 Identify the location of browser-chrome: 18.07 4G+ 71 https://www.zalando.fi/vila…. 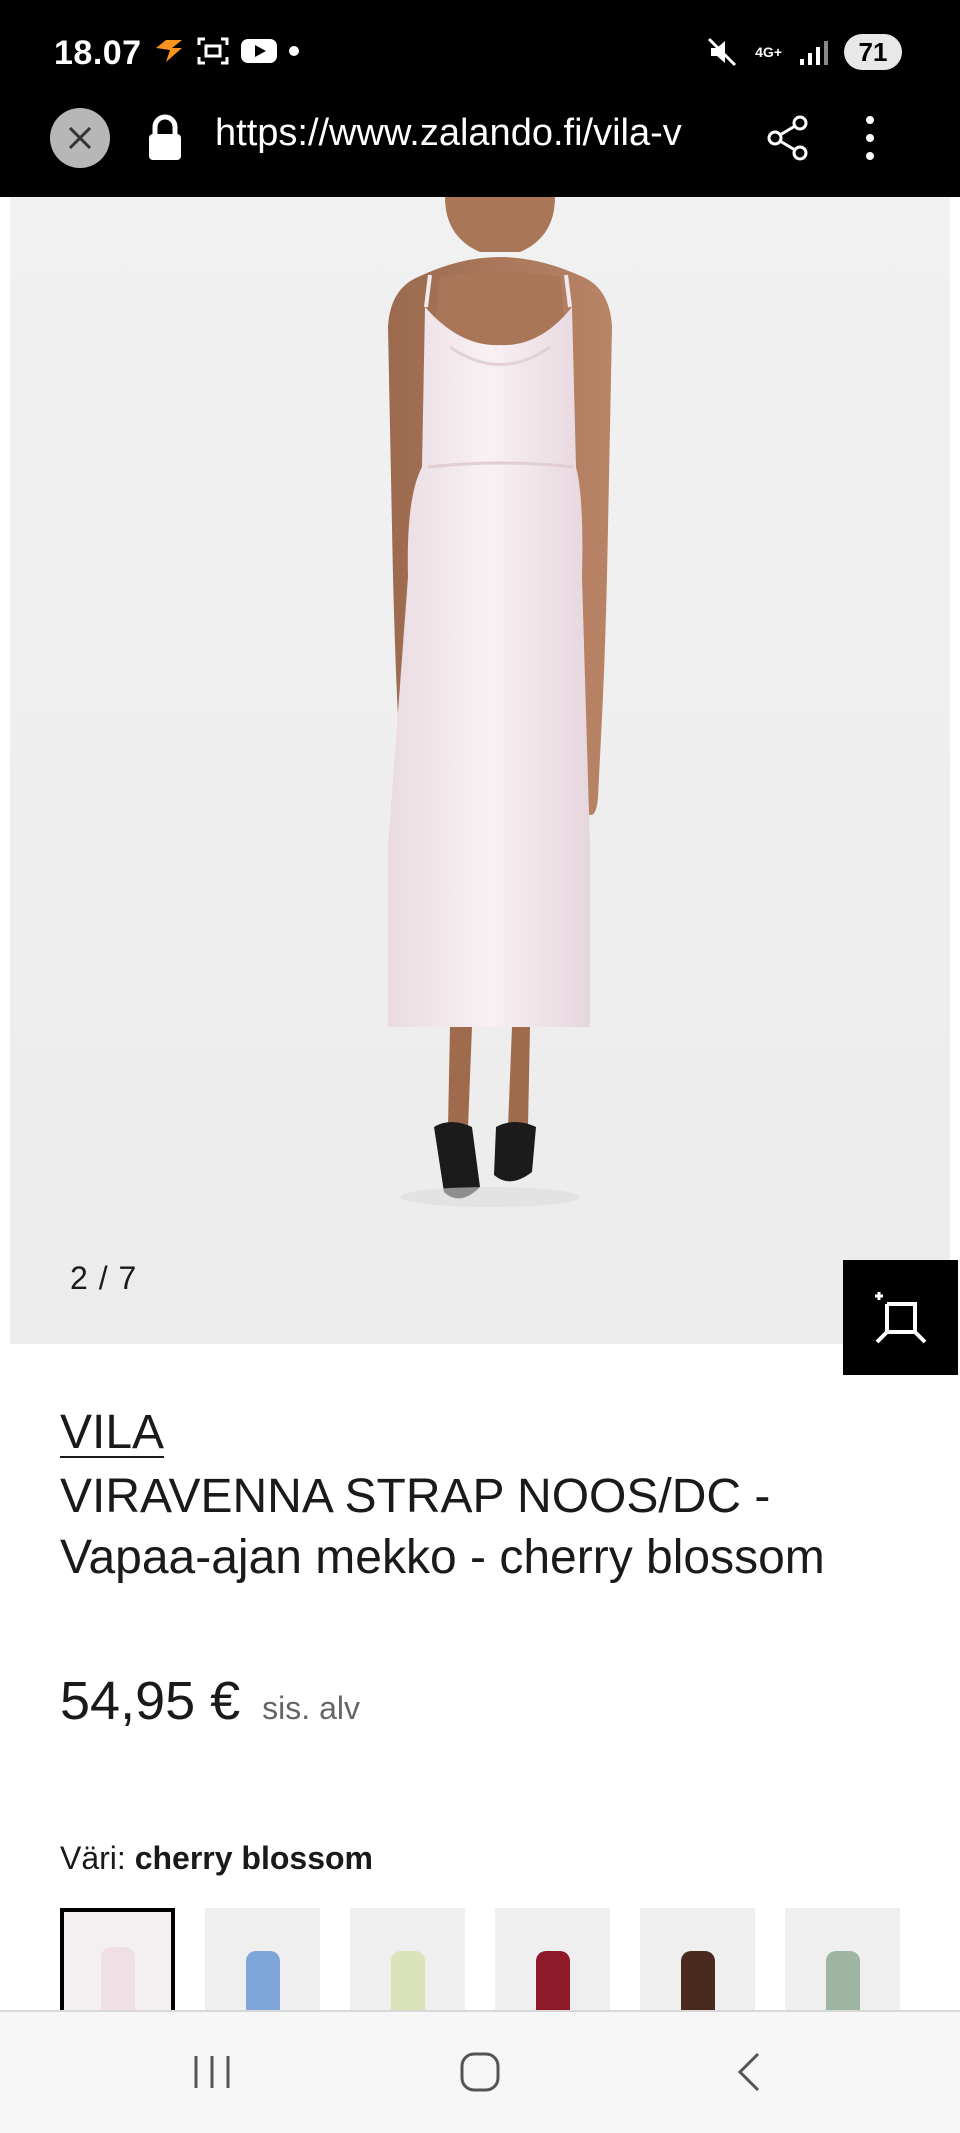
(480, 98).